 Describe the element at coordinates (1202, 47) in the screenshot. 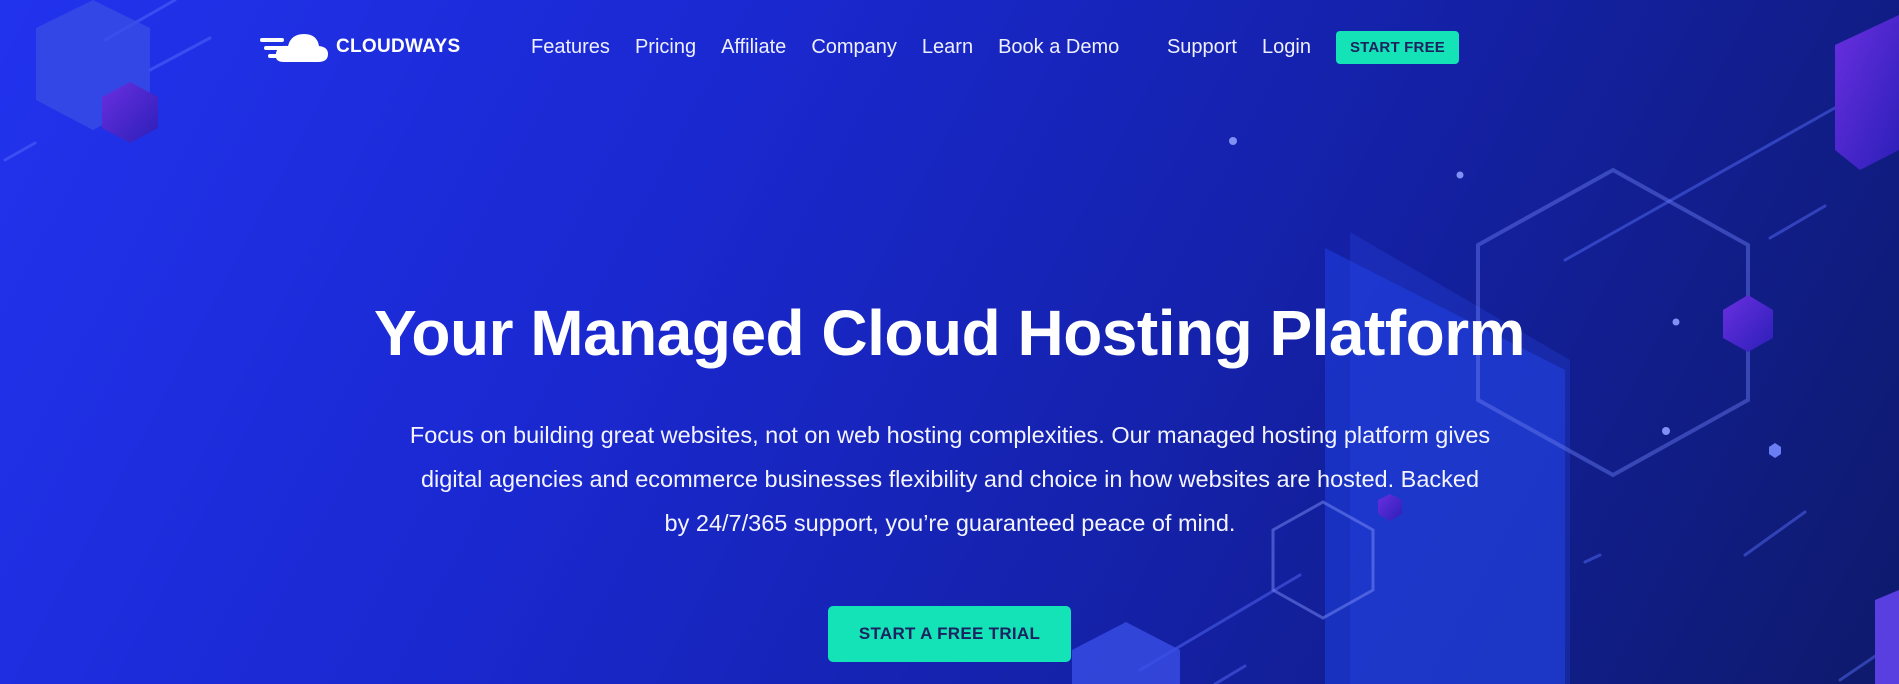

I see `nav-support: Support` at that location.